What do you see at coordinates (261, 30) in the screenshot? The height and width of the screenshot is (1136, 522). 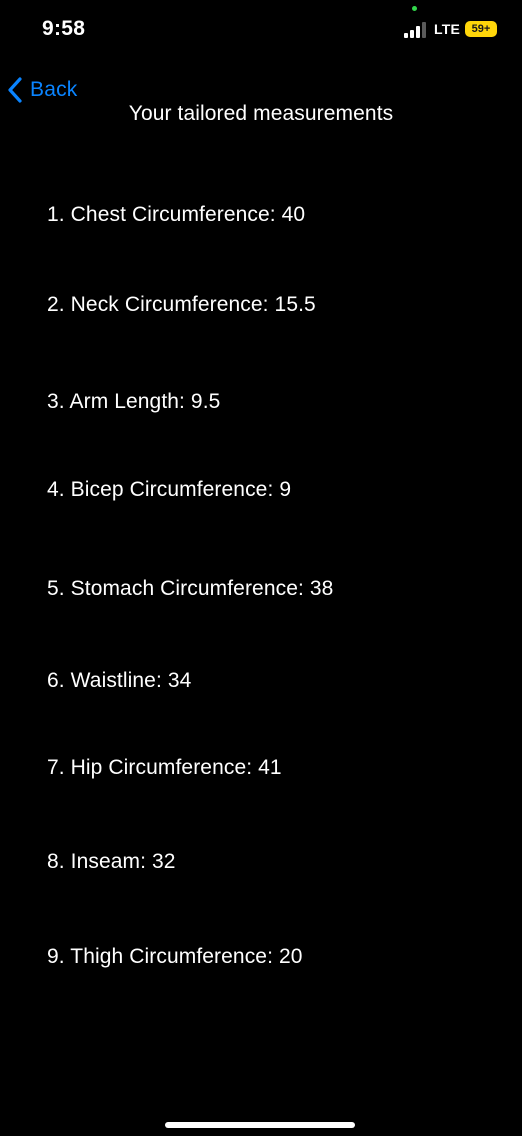 I see `status-bar: 9:58 LTE 59+` at bounding box center [261, 30].